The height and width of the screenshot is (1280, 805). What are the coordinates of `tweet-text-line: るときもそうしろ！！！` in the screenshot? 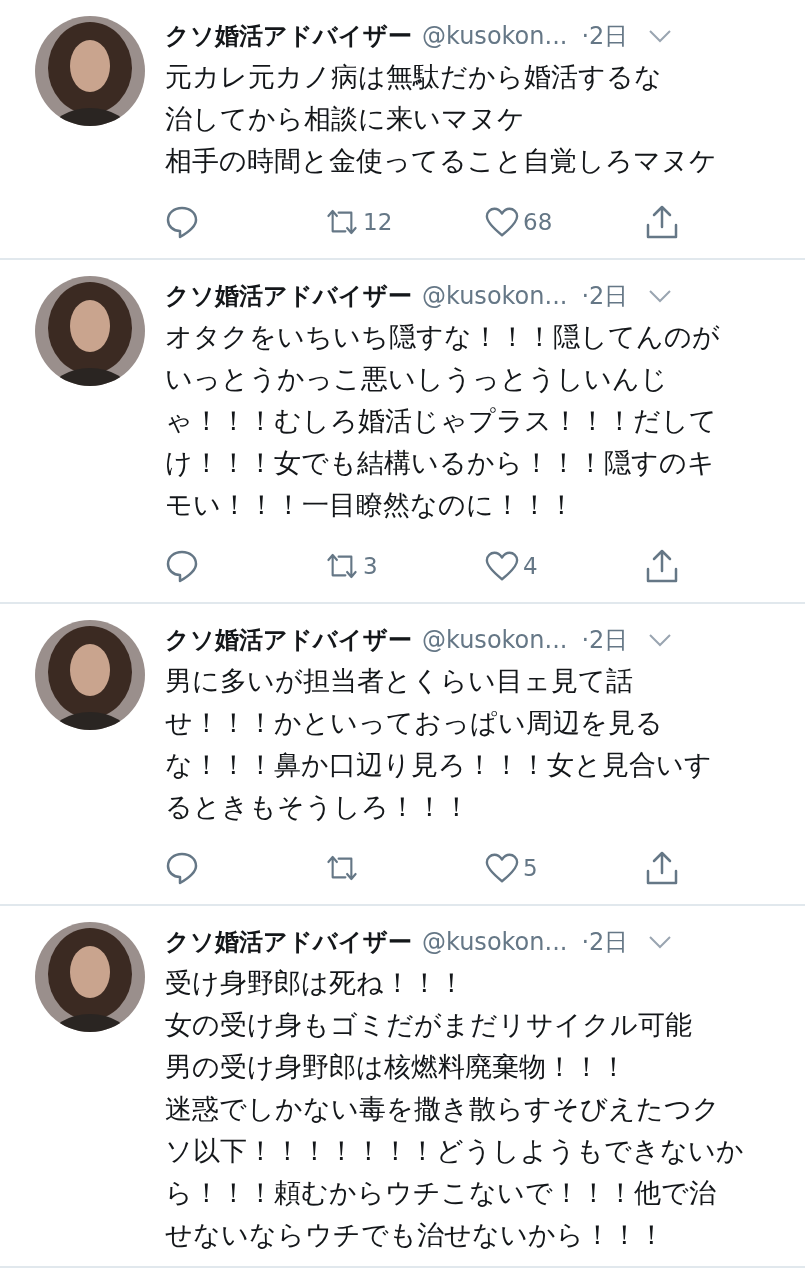 It's located at (317, 807).